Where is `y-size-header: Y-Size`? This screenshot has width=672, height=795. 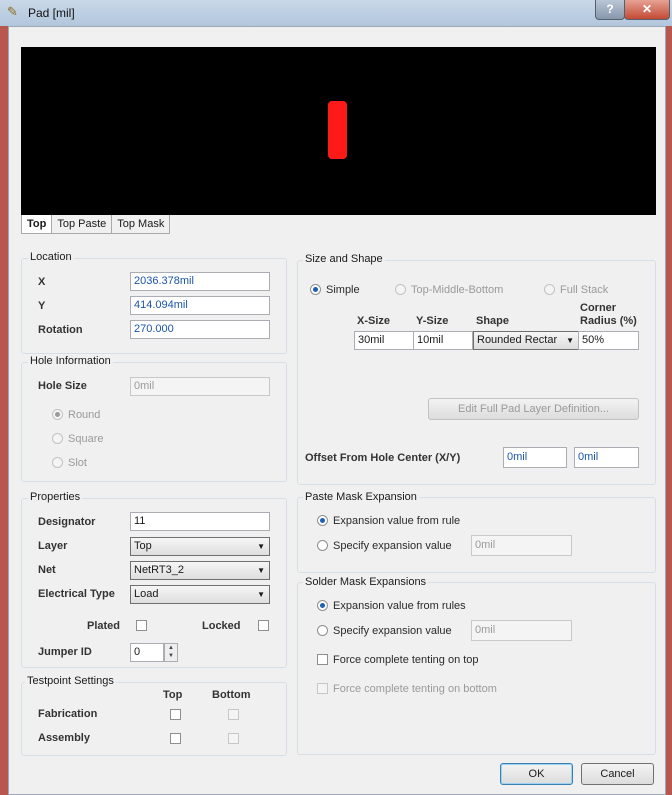 y-size-header: Y-Size is located at coordinates (432, 321).